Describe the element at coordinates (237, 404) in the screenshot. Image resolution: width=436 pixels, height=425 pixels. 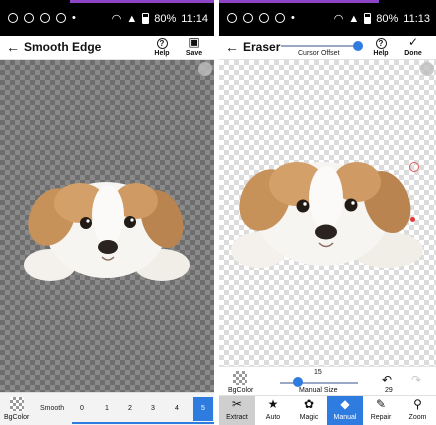
I see `scissors-icon: ✂` at that location.